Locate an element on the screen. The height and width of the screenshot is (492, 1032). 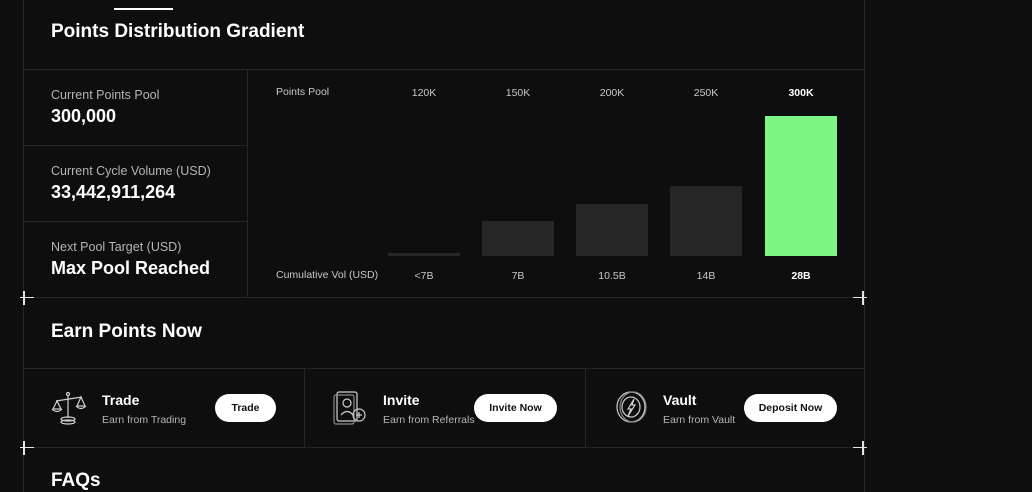
earn-card-trade: Trade Earn from Trading Trade is located at coordinates (171, 408).